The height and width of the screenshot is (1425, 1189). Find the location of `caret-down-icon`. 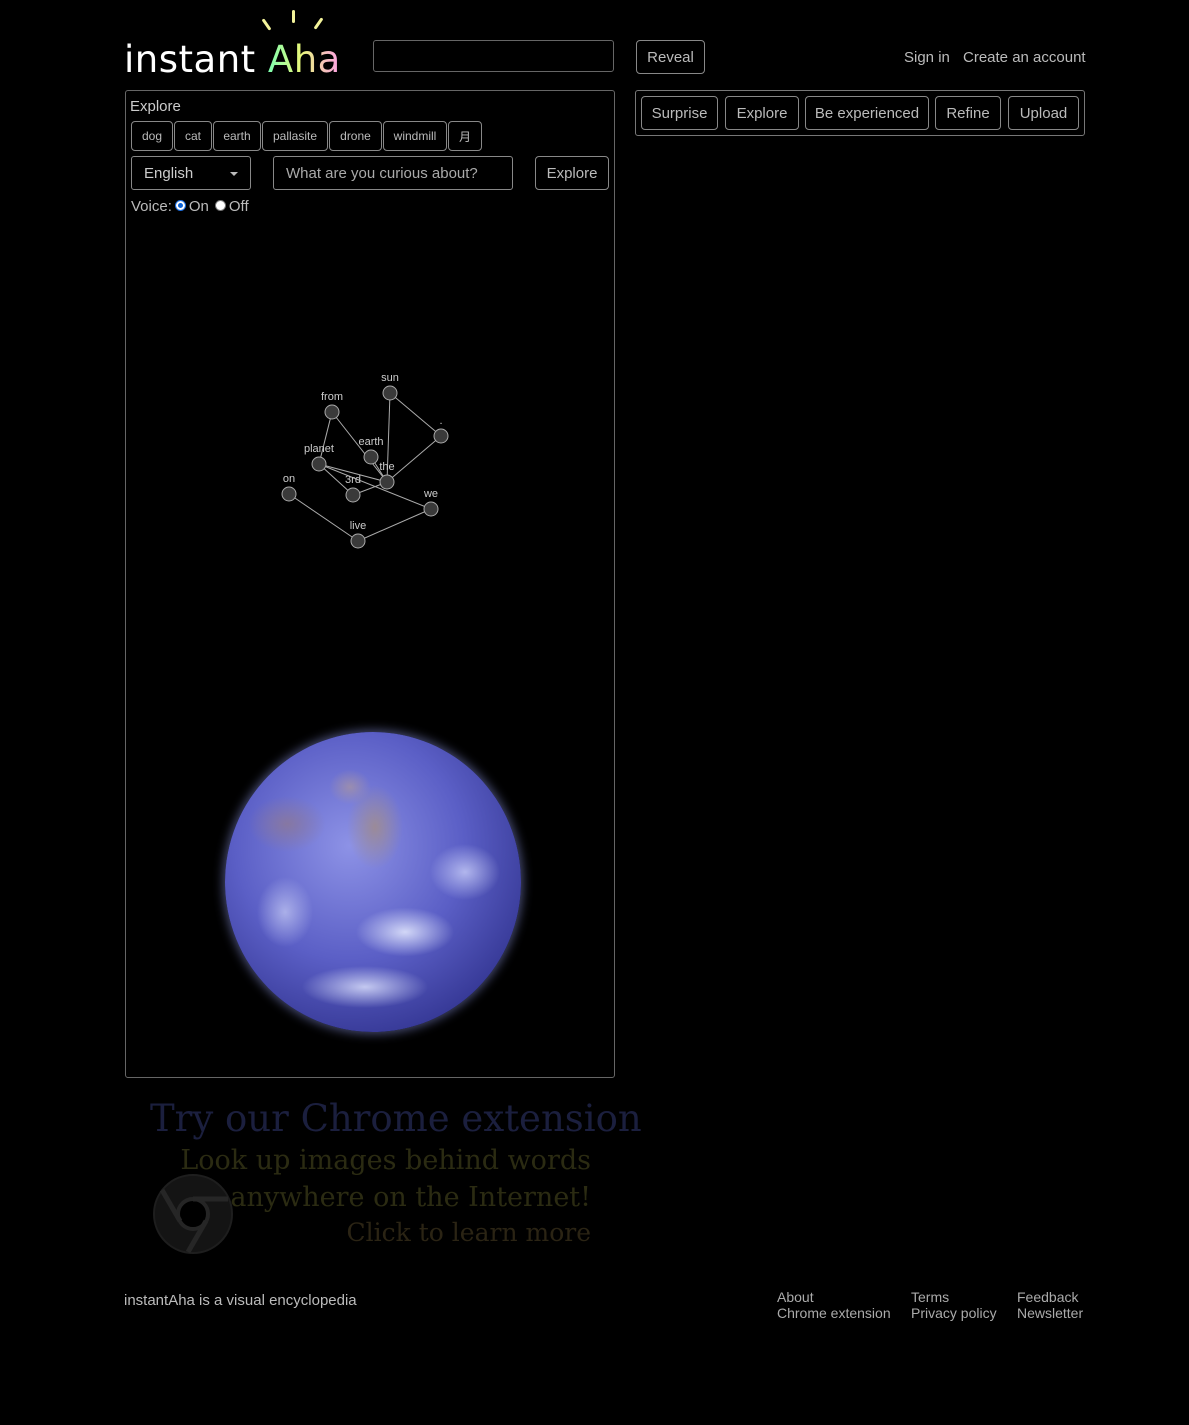

caret-down-icon is located at coordinates (234, 174).